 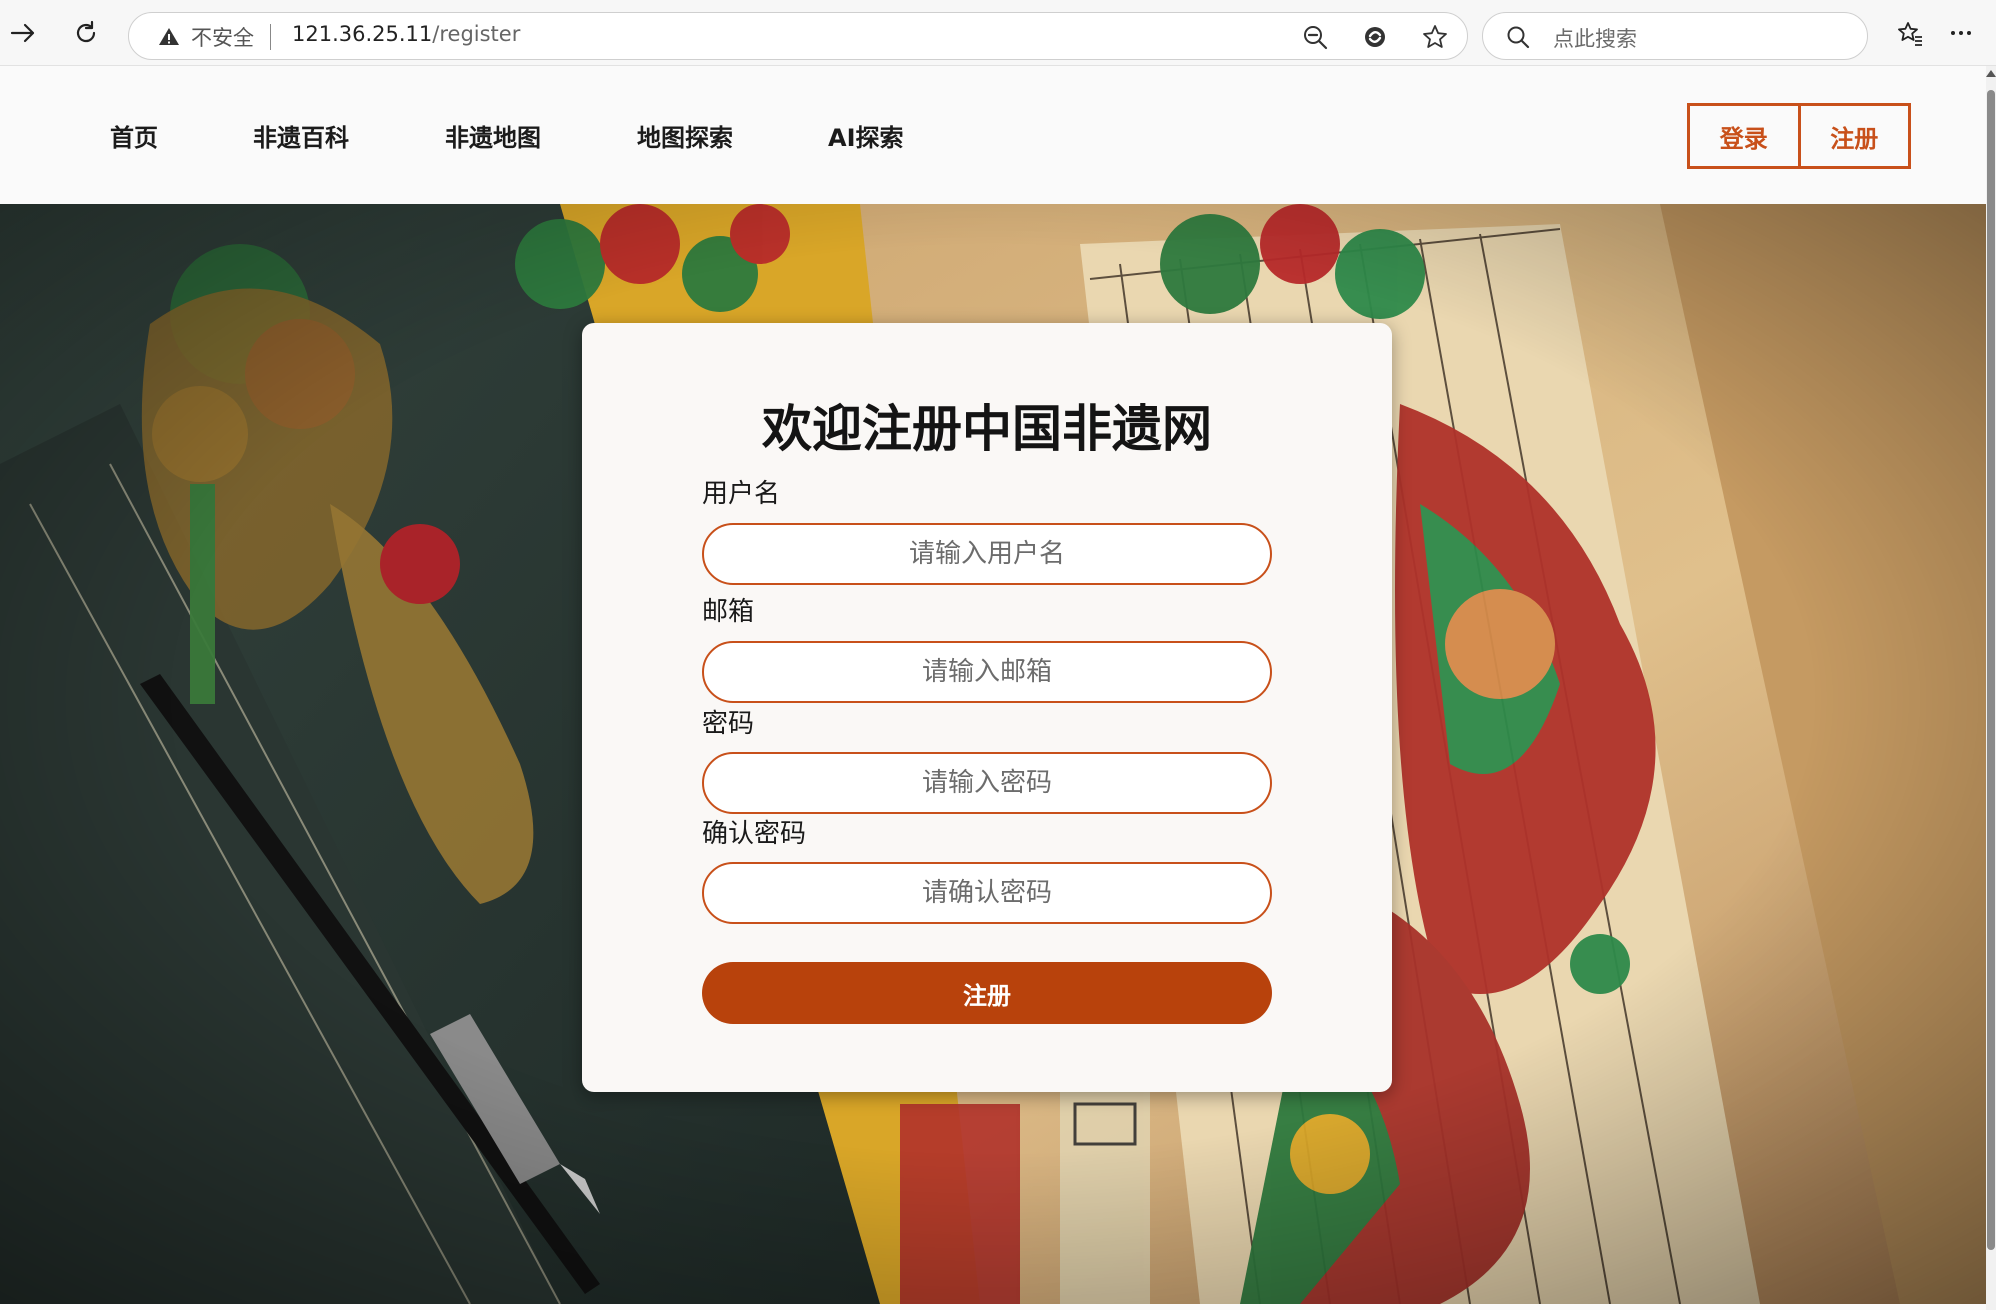 I want to click on page-scrollbar, so click(x=1991, y=688).